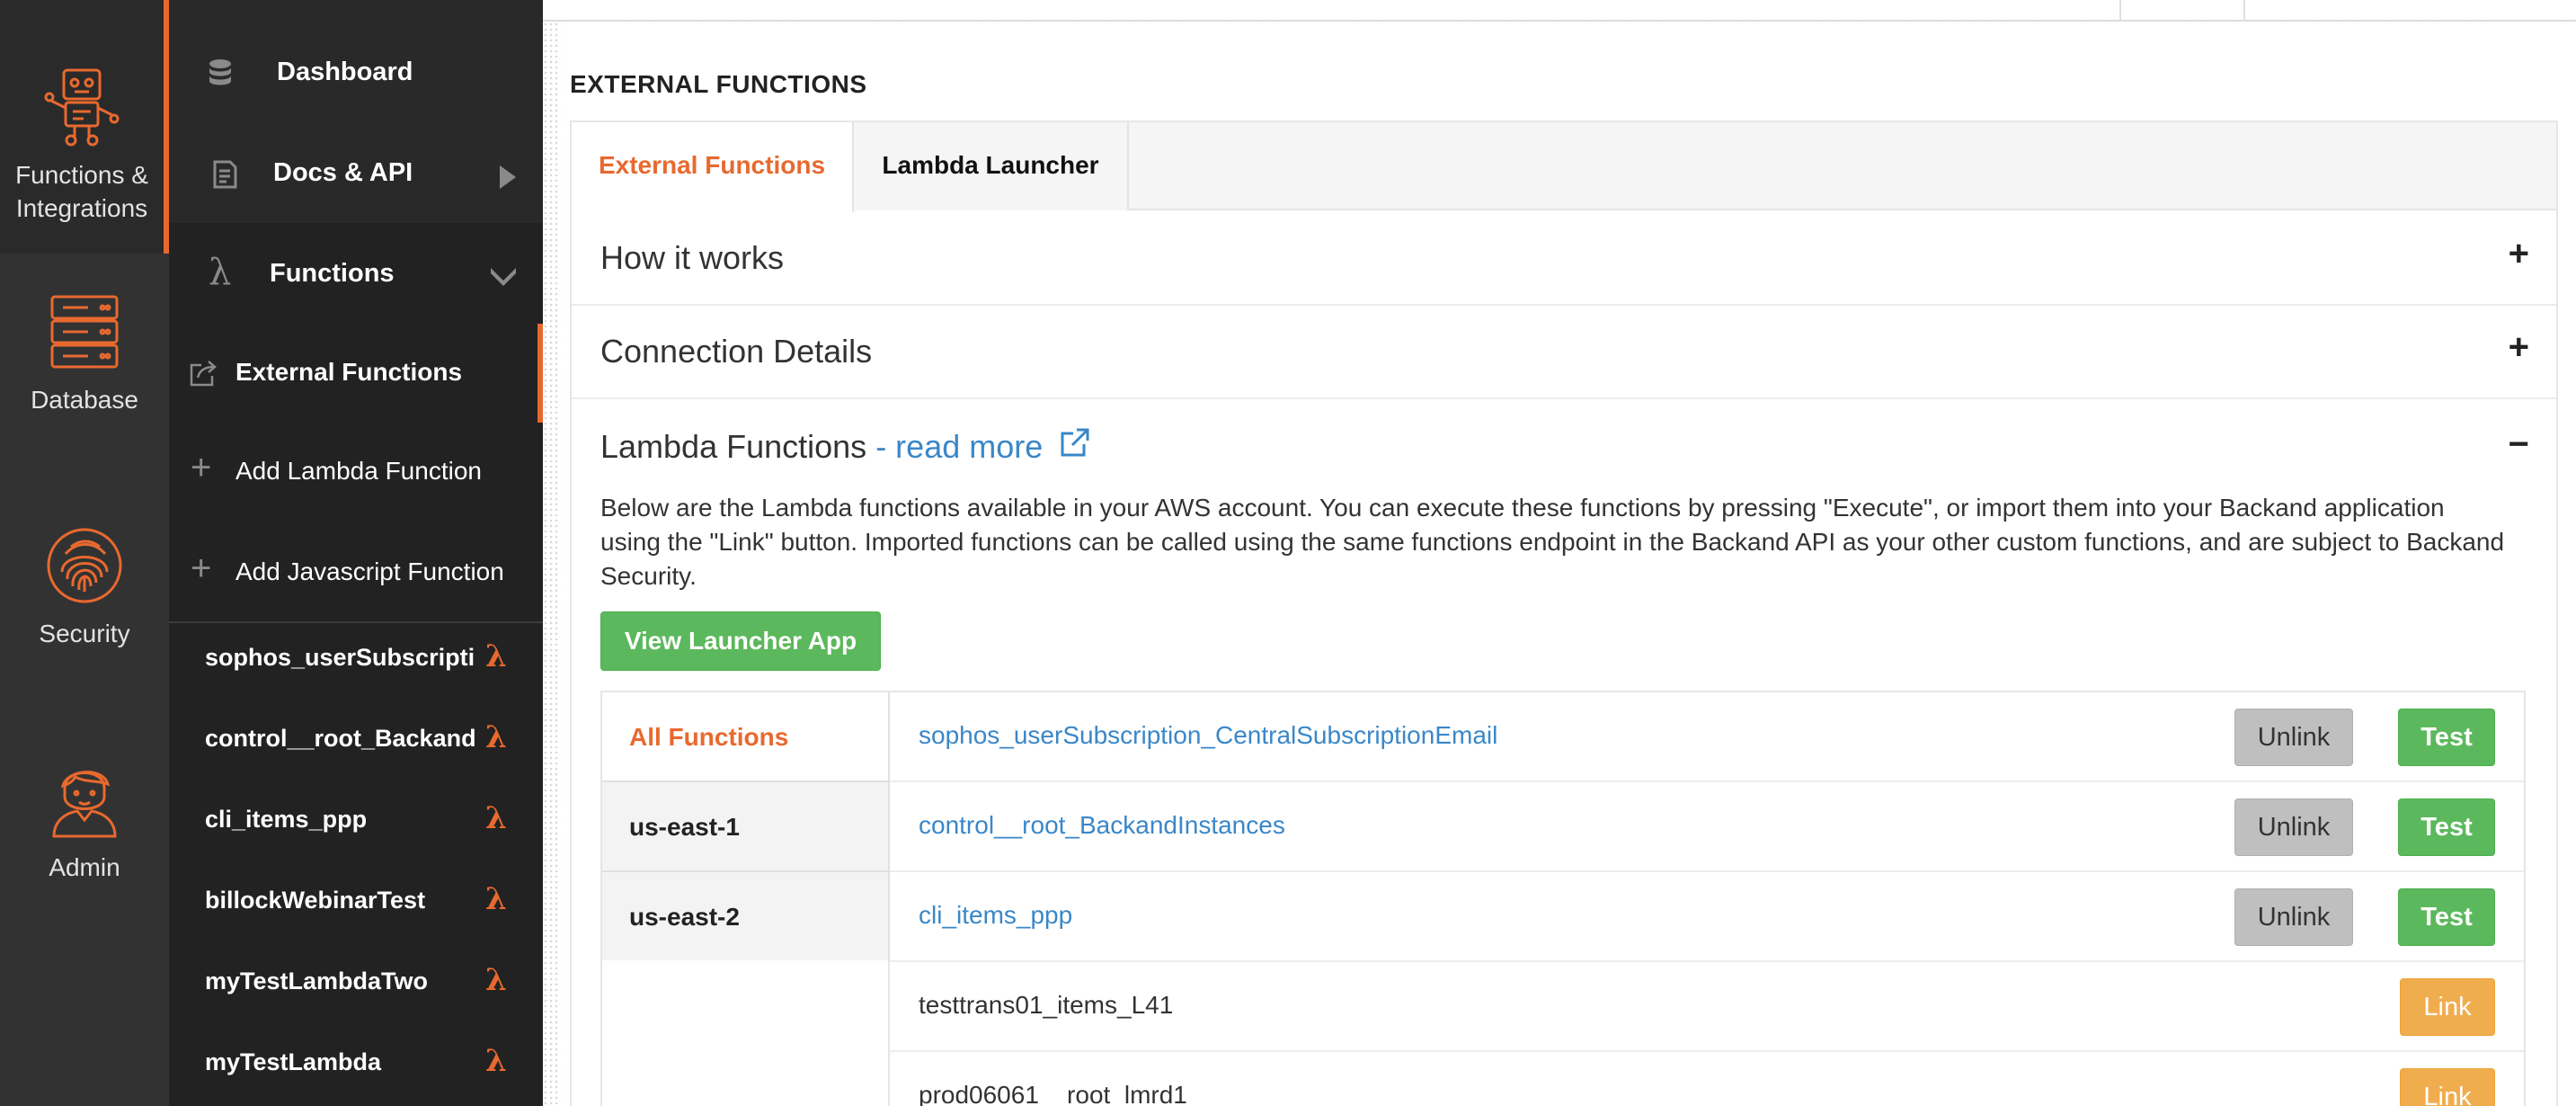 This screenshot has width=2576, height=1106. I want to click on rail-item-database: Database, so click(84, 360).